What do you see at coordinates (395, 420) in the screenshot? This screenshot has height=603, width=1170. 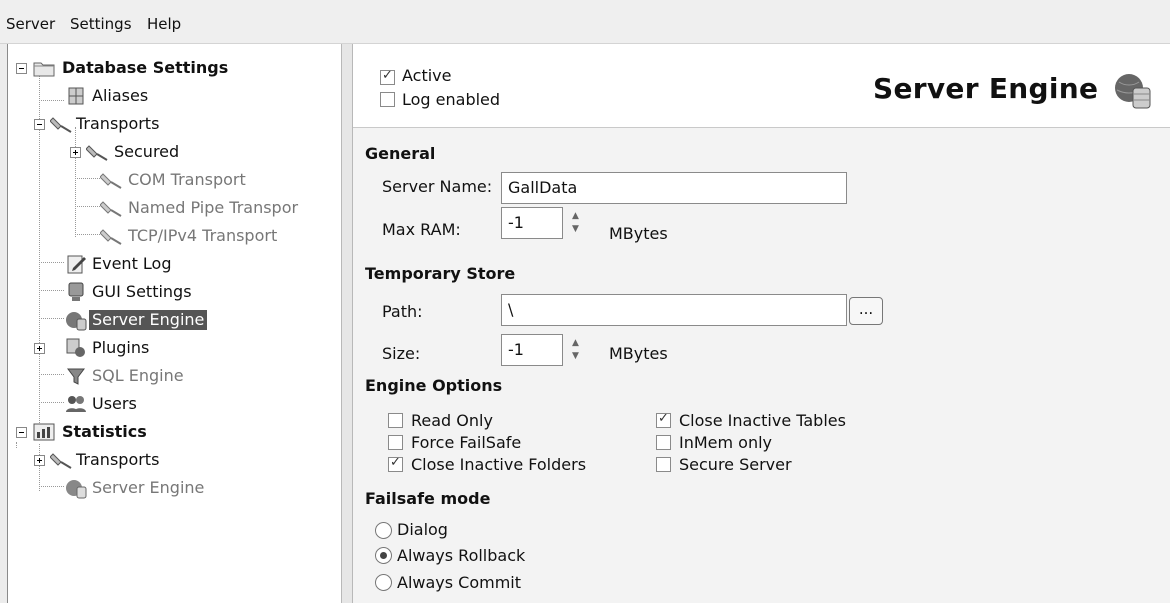 I see `read-only-checkbox` at bounding box center [395, 420].